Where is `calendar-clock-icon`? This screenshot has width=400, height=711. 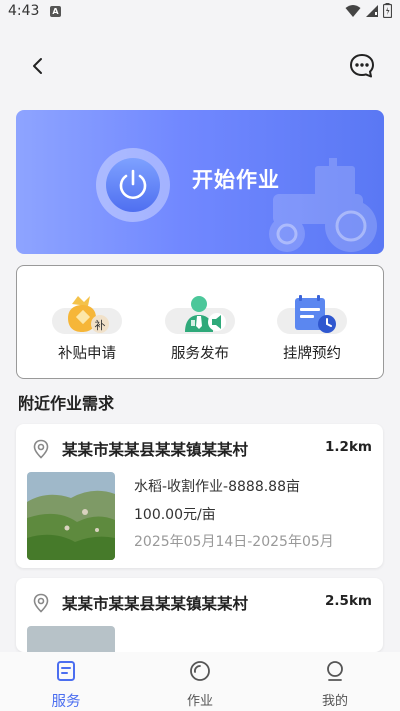 calendar-clock-icon is located at coordinates (312, 314).